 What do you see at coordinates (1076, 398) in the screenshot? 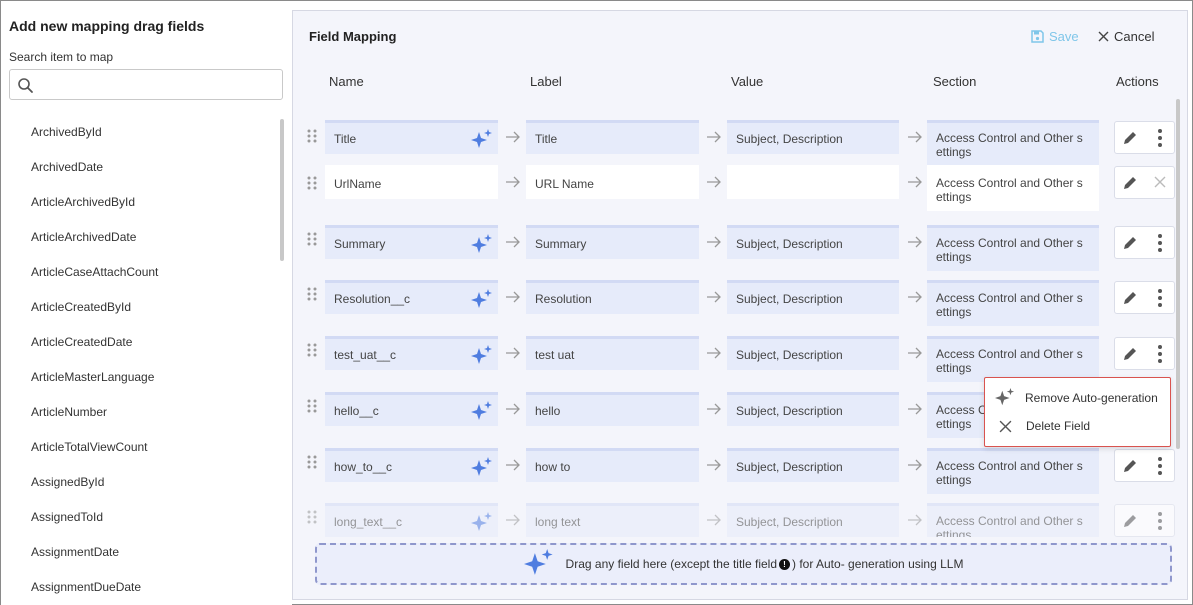
I see `remove-auto-generation-menu-item: Remove Auto-generation` at bounding box center [1076, 398].